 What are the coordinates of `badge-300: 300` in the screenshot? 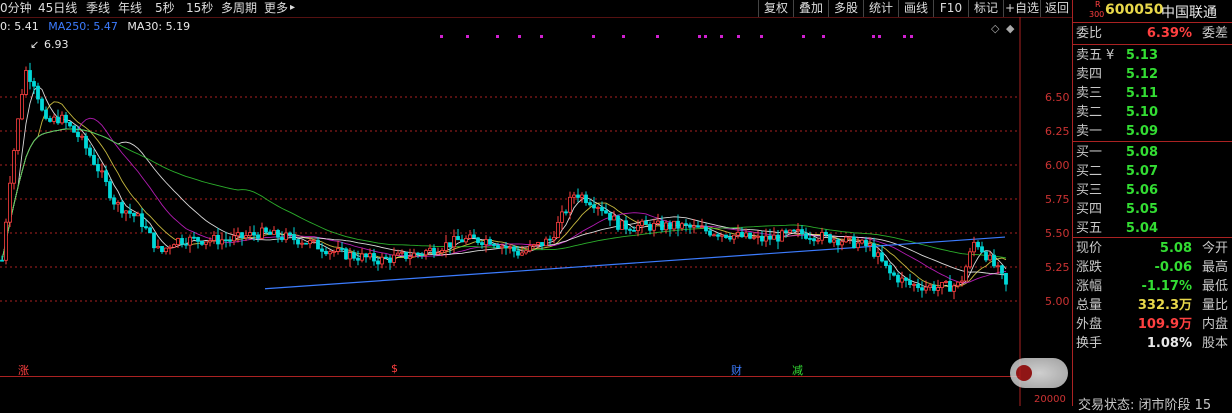 It's located at (1097, 14).